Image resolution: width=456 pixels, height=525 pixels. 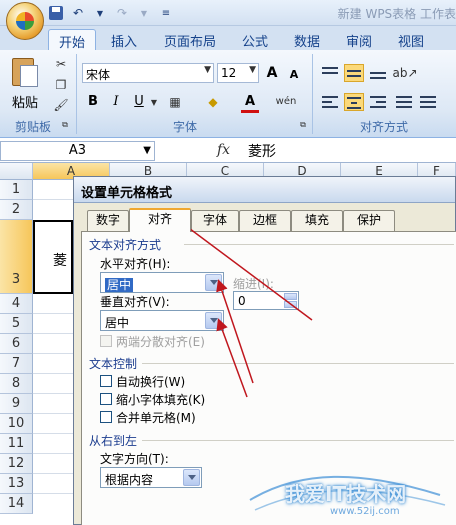 What do you see at coordinates (106, 381) in the screenshot?
I see `wrap-text-checkbox` at bounding box center [106, 381].